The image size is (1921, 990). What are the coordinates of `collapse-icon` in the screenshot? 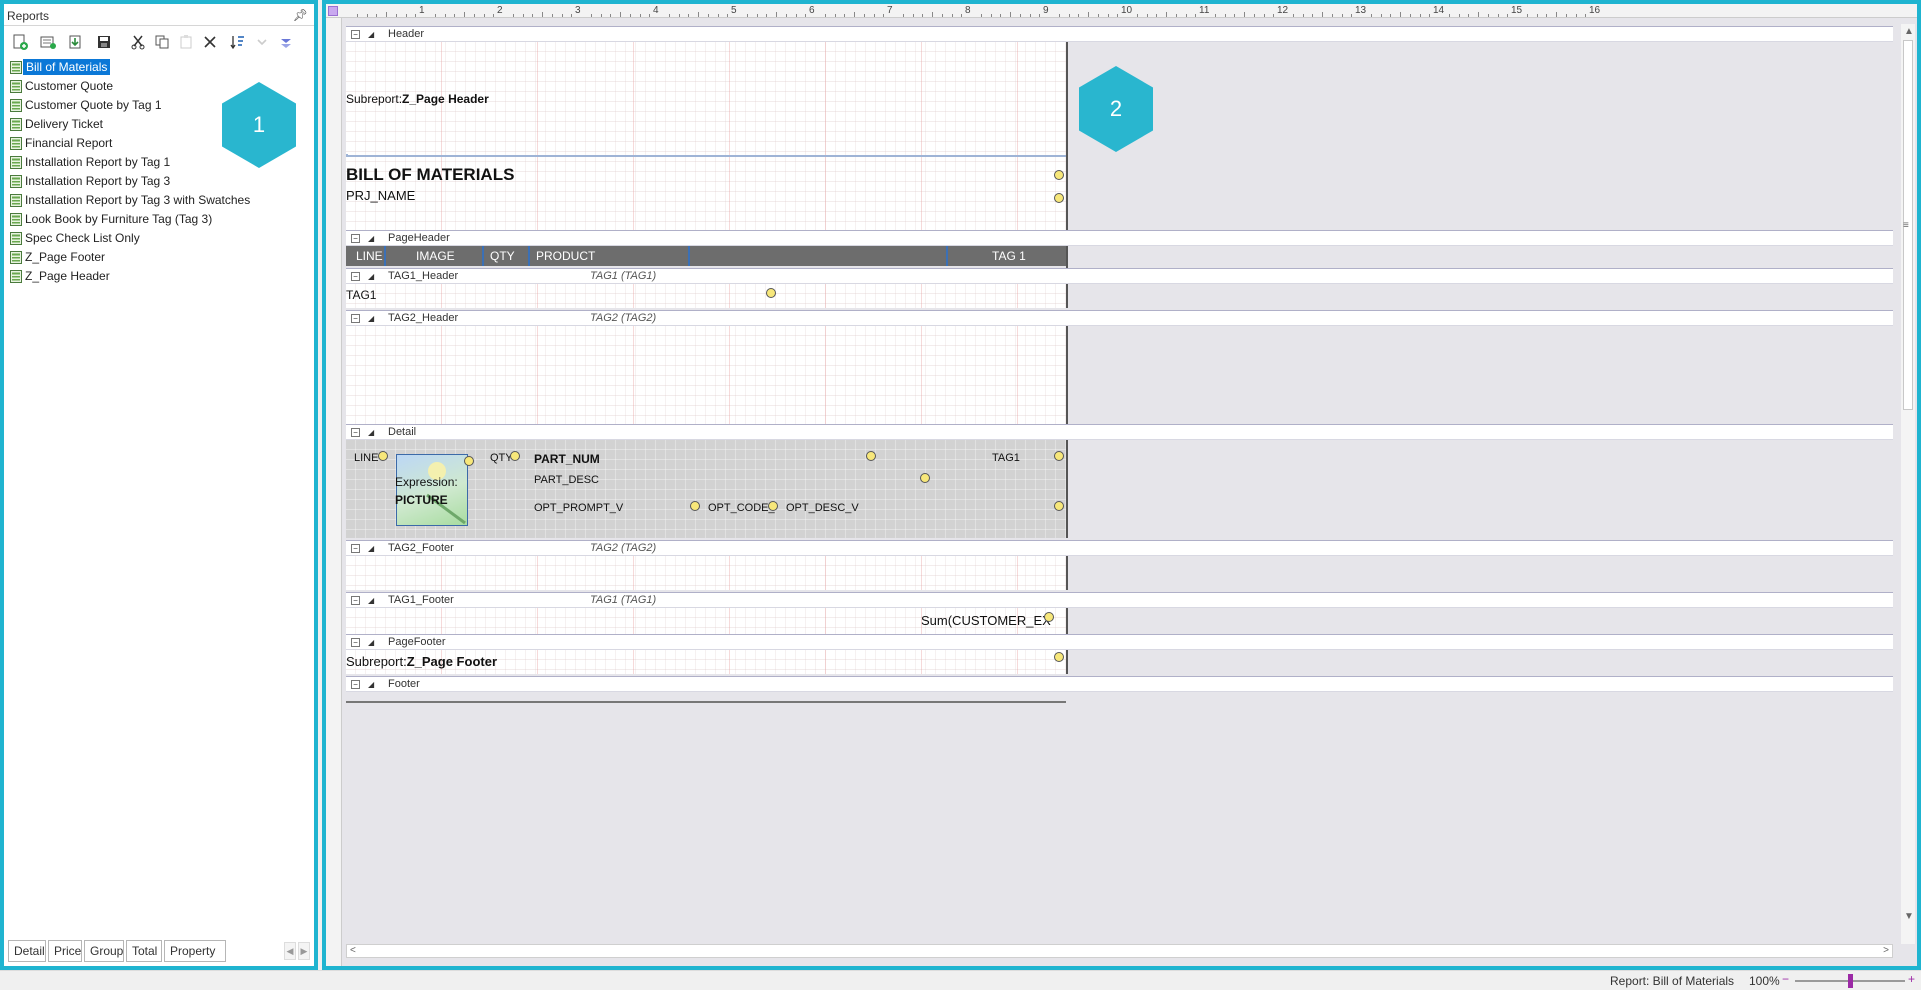 It's located at (286, 42).